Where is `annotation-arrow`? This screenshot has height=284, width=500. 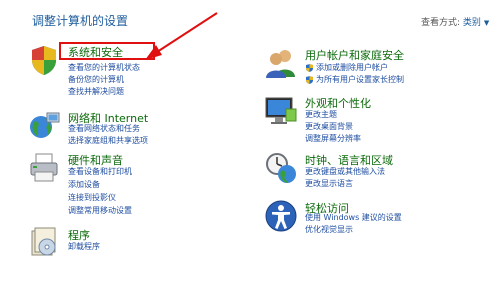 annotation-arrow is located at coordinates (181, 36).